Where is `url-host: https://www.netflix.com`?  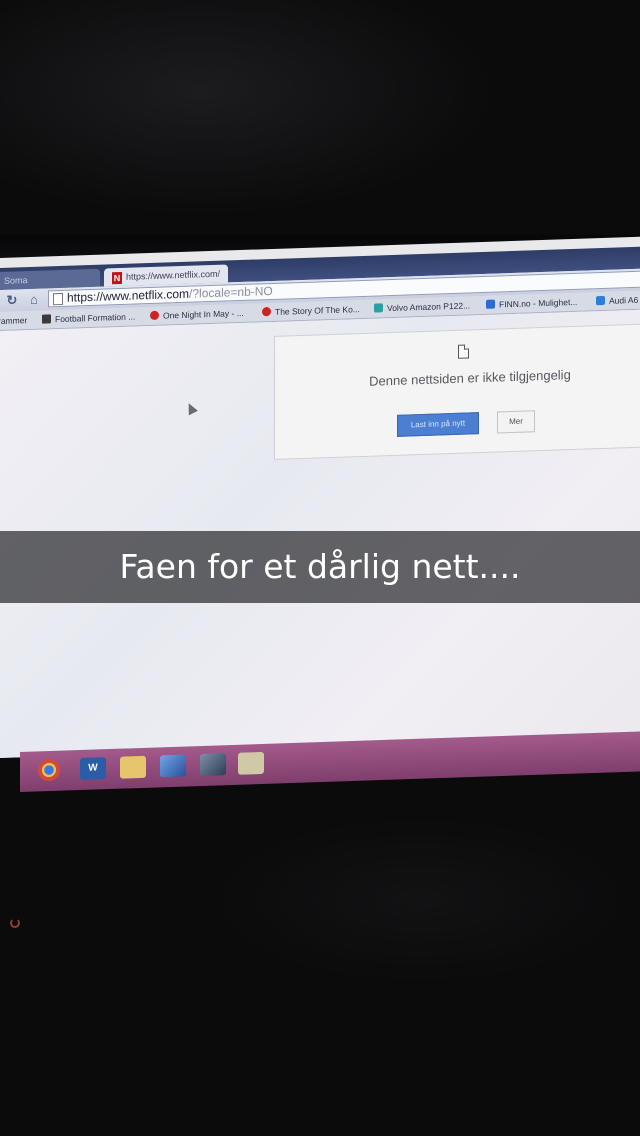 url-host: https://www.netflix.com is located at coordinates (128, 295).